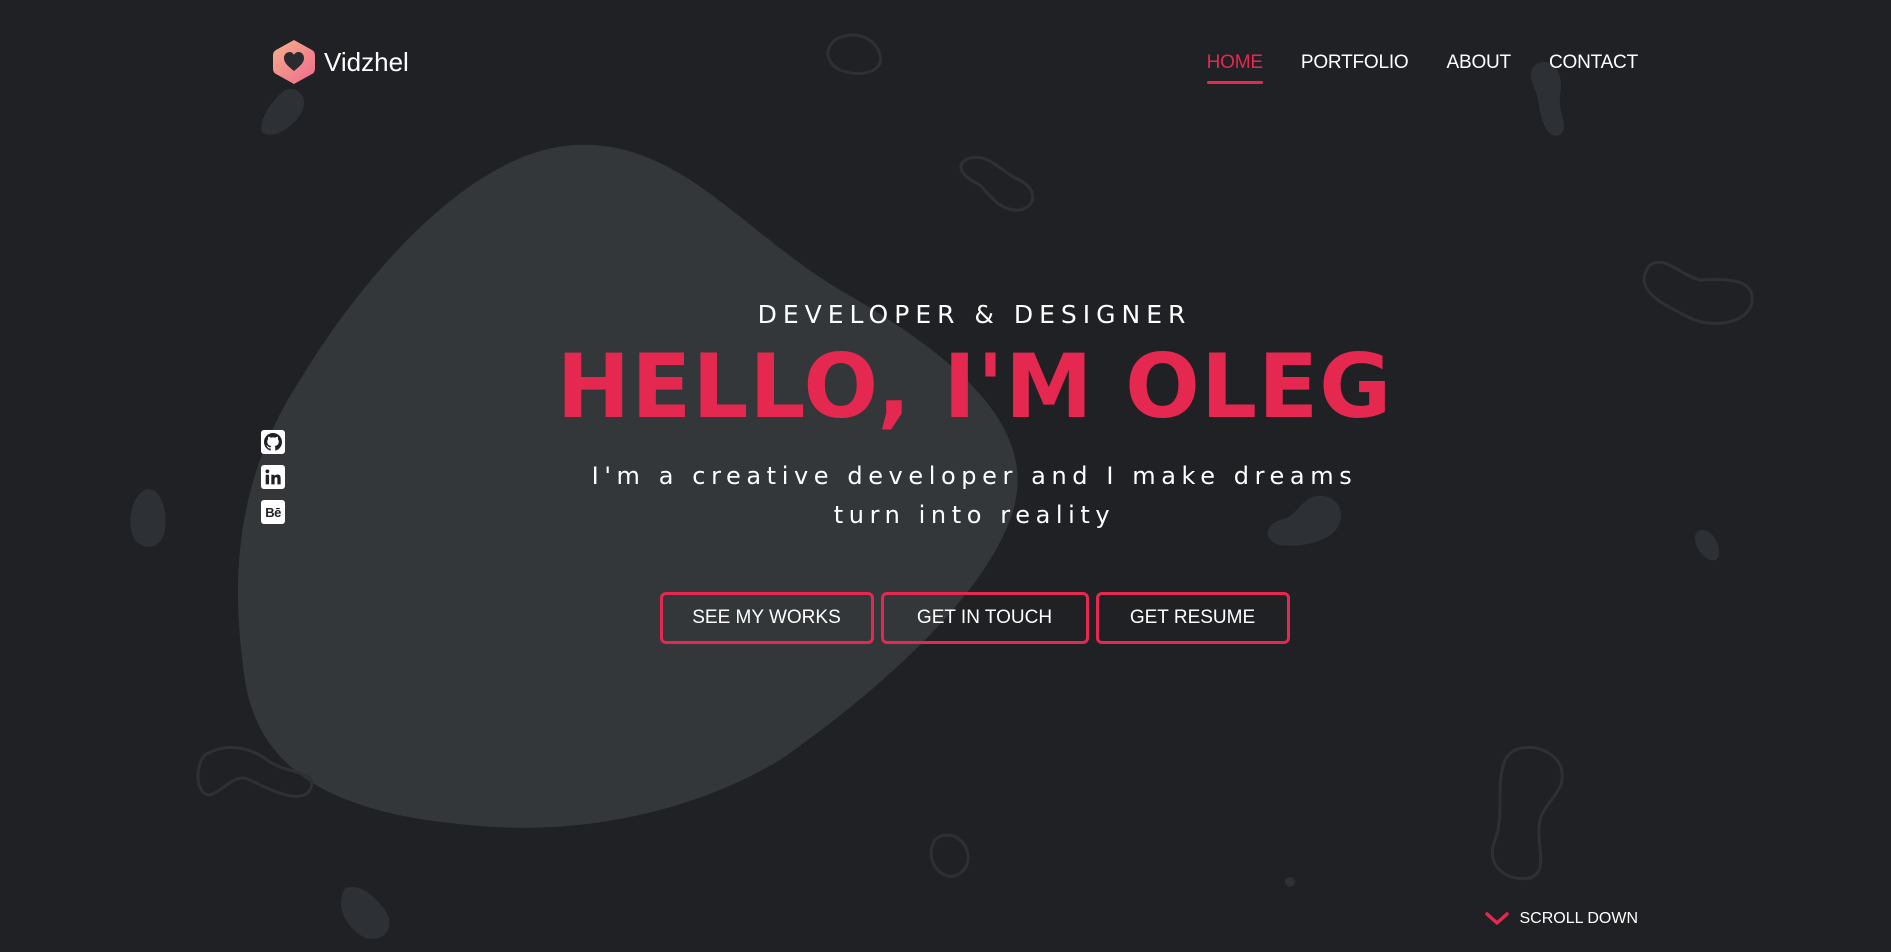 The height and width of the screenshot is (952, 1891). I want to click on scroll-down-button: SCROLL DOWN, so click(1561, 919).